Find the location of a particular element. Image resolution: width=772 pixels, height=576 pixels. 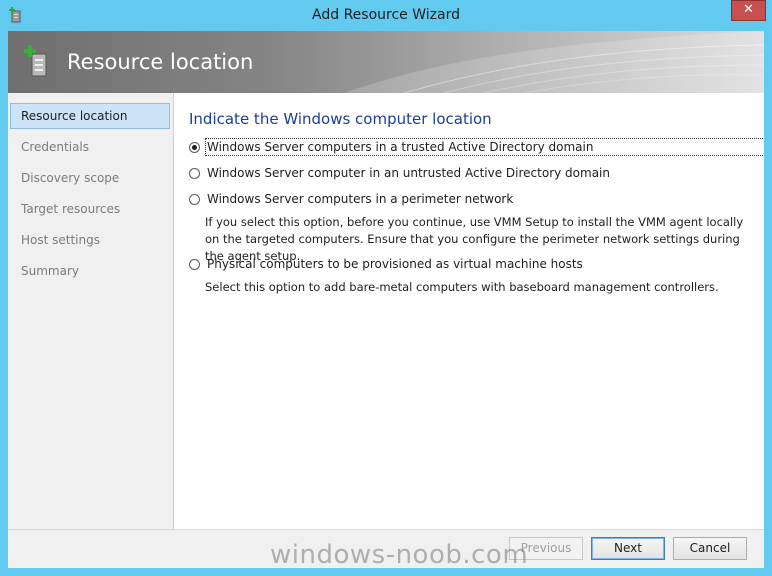

page-title: Resource location is located at coordinates (160, 62).